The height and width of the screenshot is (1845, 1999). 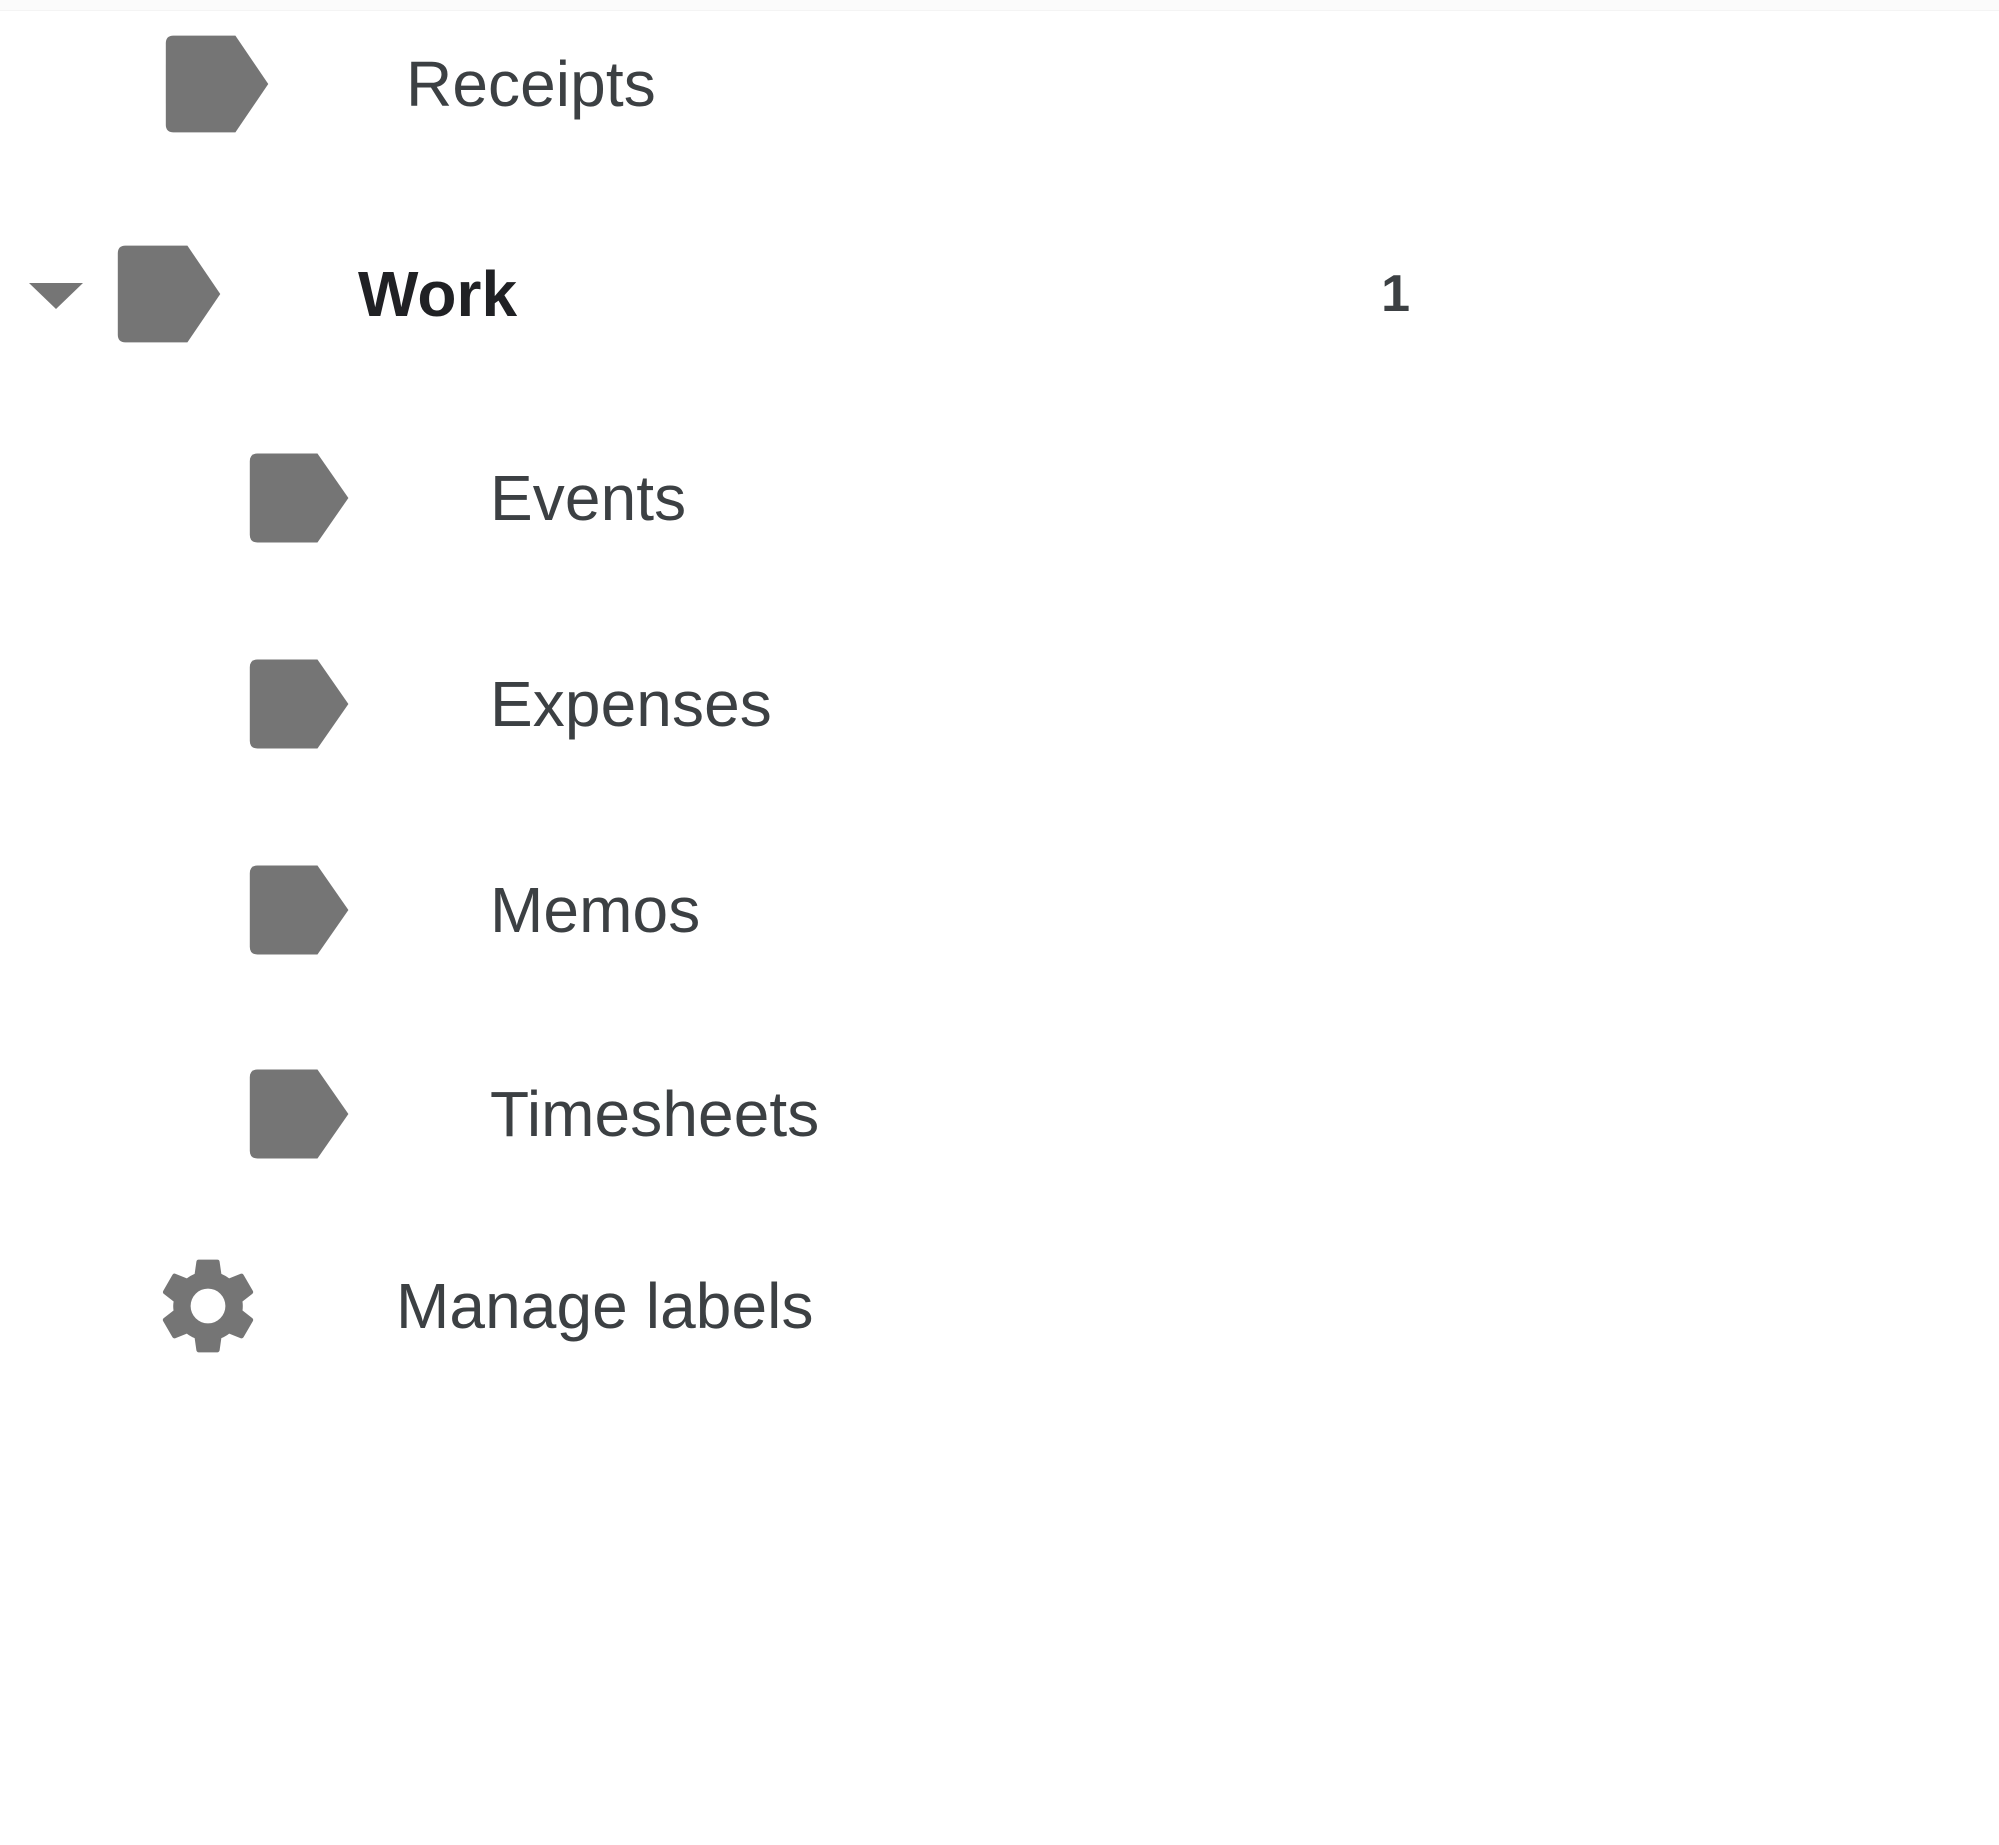 I want to click on sidebar-item-timesheets: Timesheets, so click(x=935, y=1114).